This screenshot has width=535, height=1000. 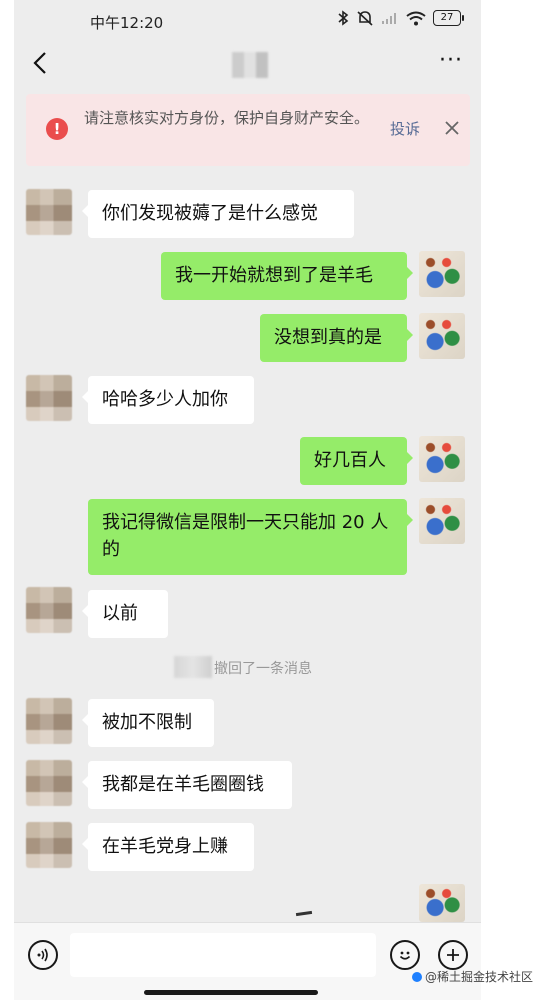 I want to click on watermark-text: @稀土掘金技术社区, so click(x=479, y=977).